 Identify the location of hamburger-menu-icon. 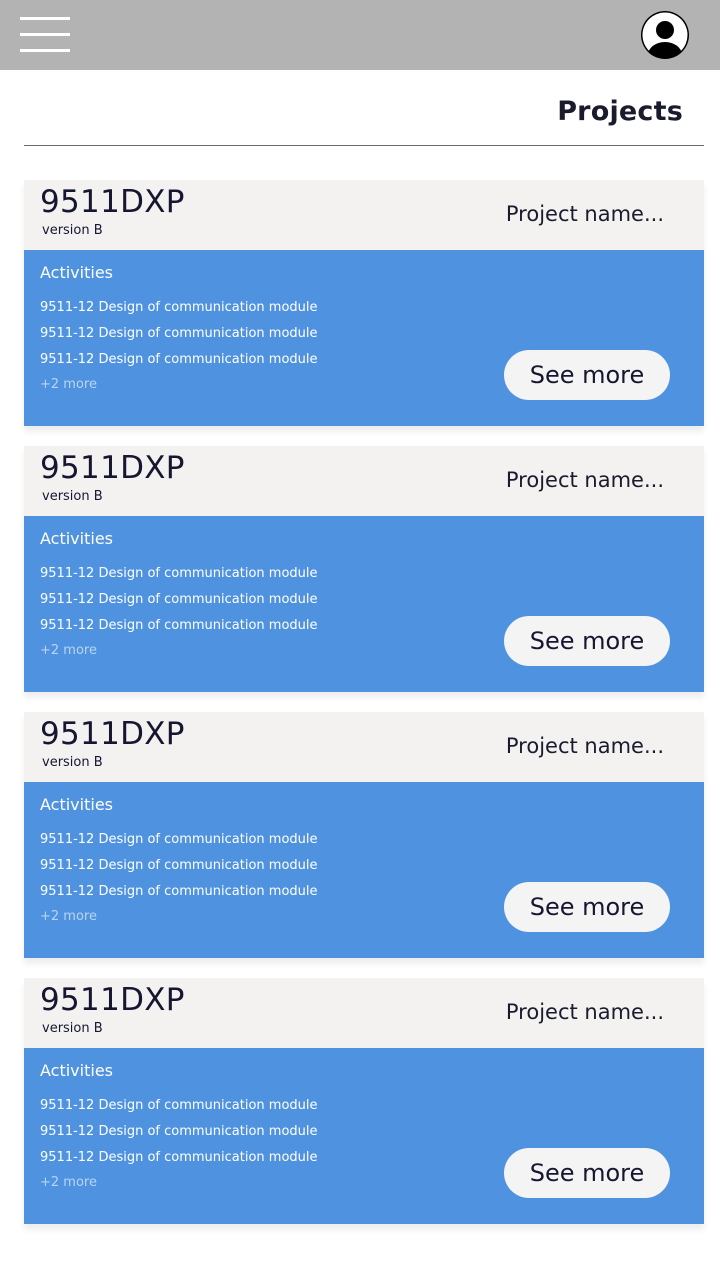
(45, 35).